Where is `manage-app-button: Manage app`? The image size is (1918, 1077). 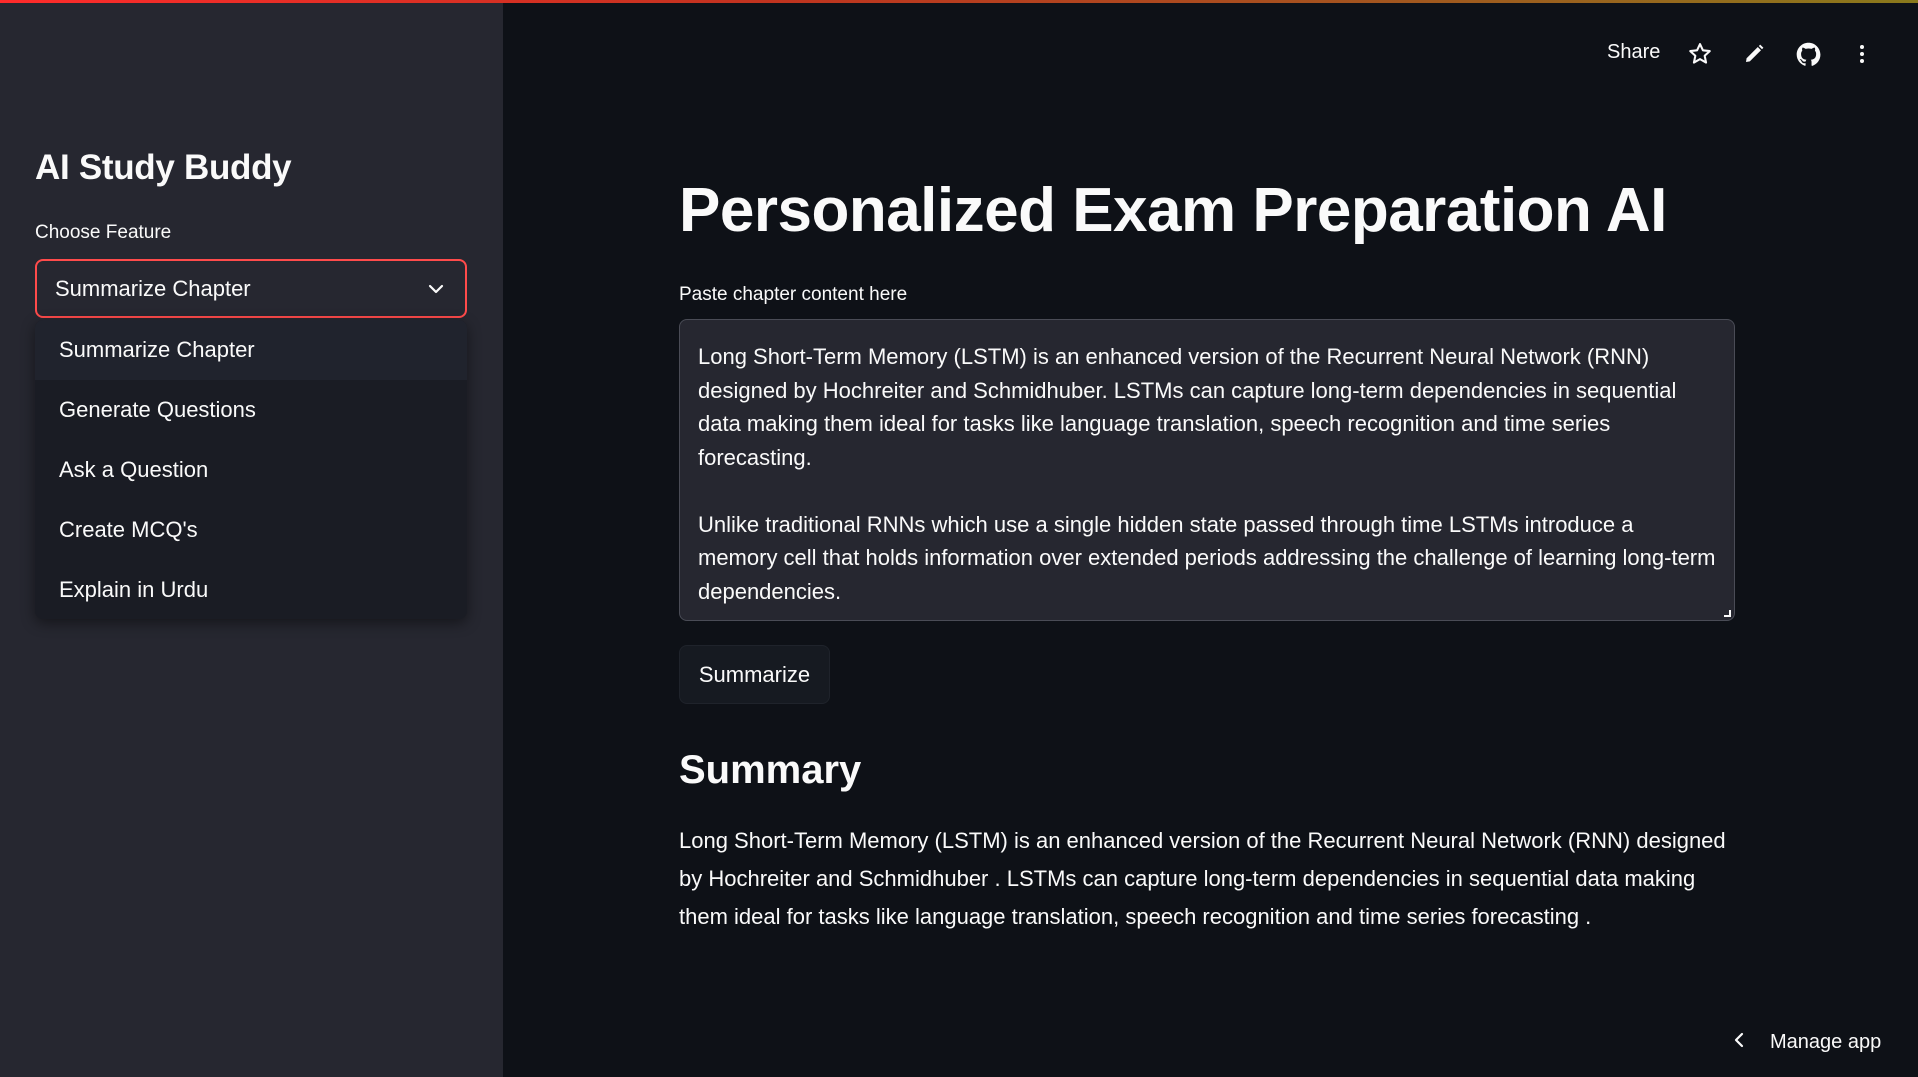
manage-app-button: Manage app is located at coordinates (1805, 1042).